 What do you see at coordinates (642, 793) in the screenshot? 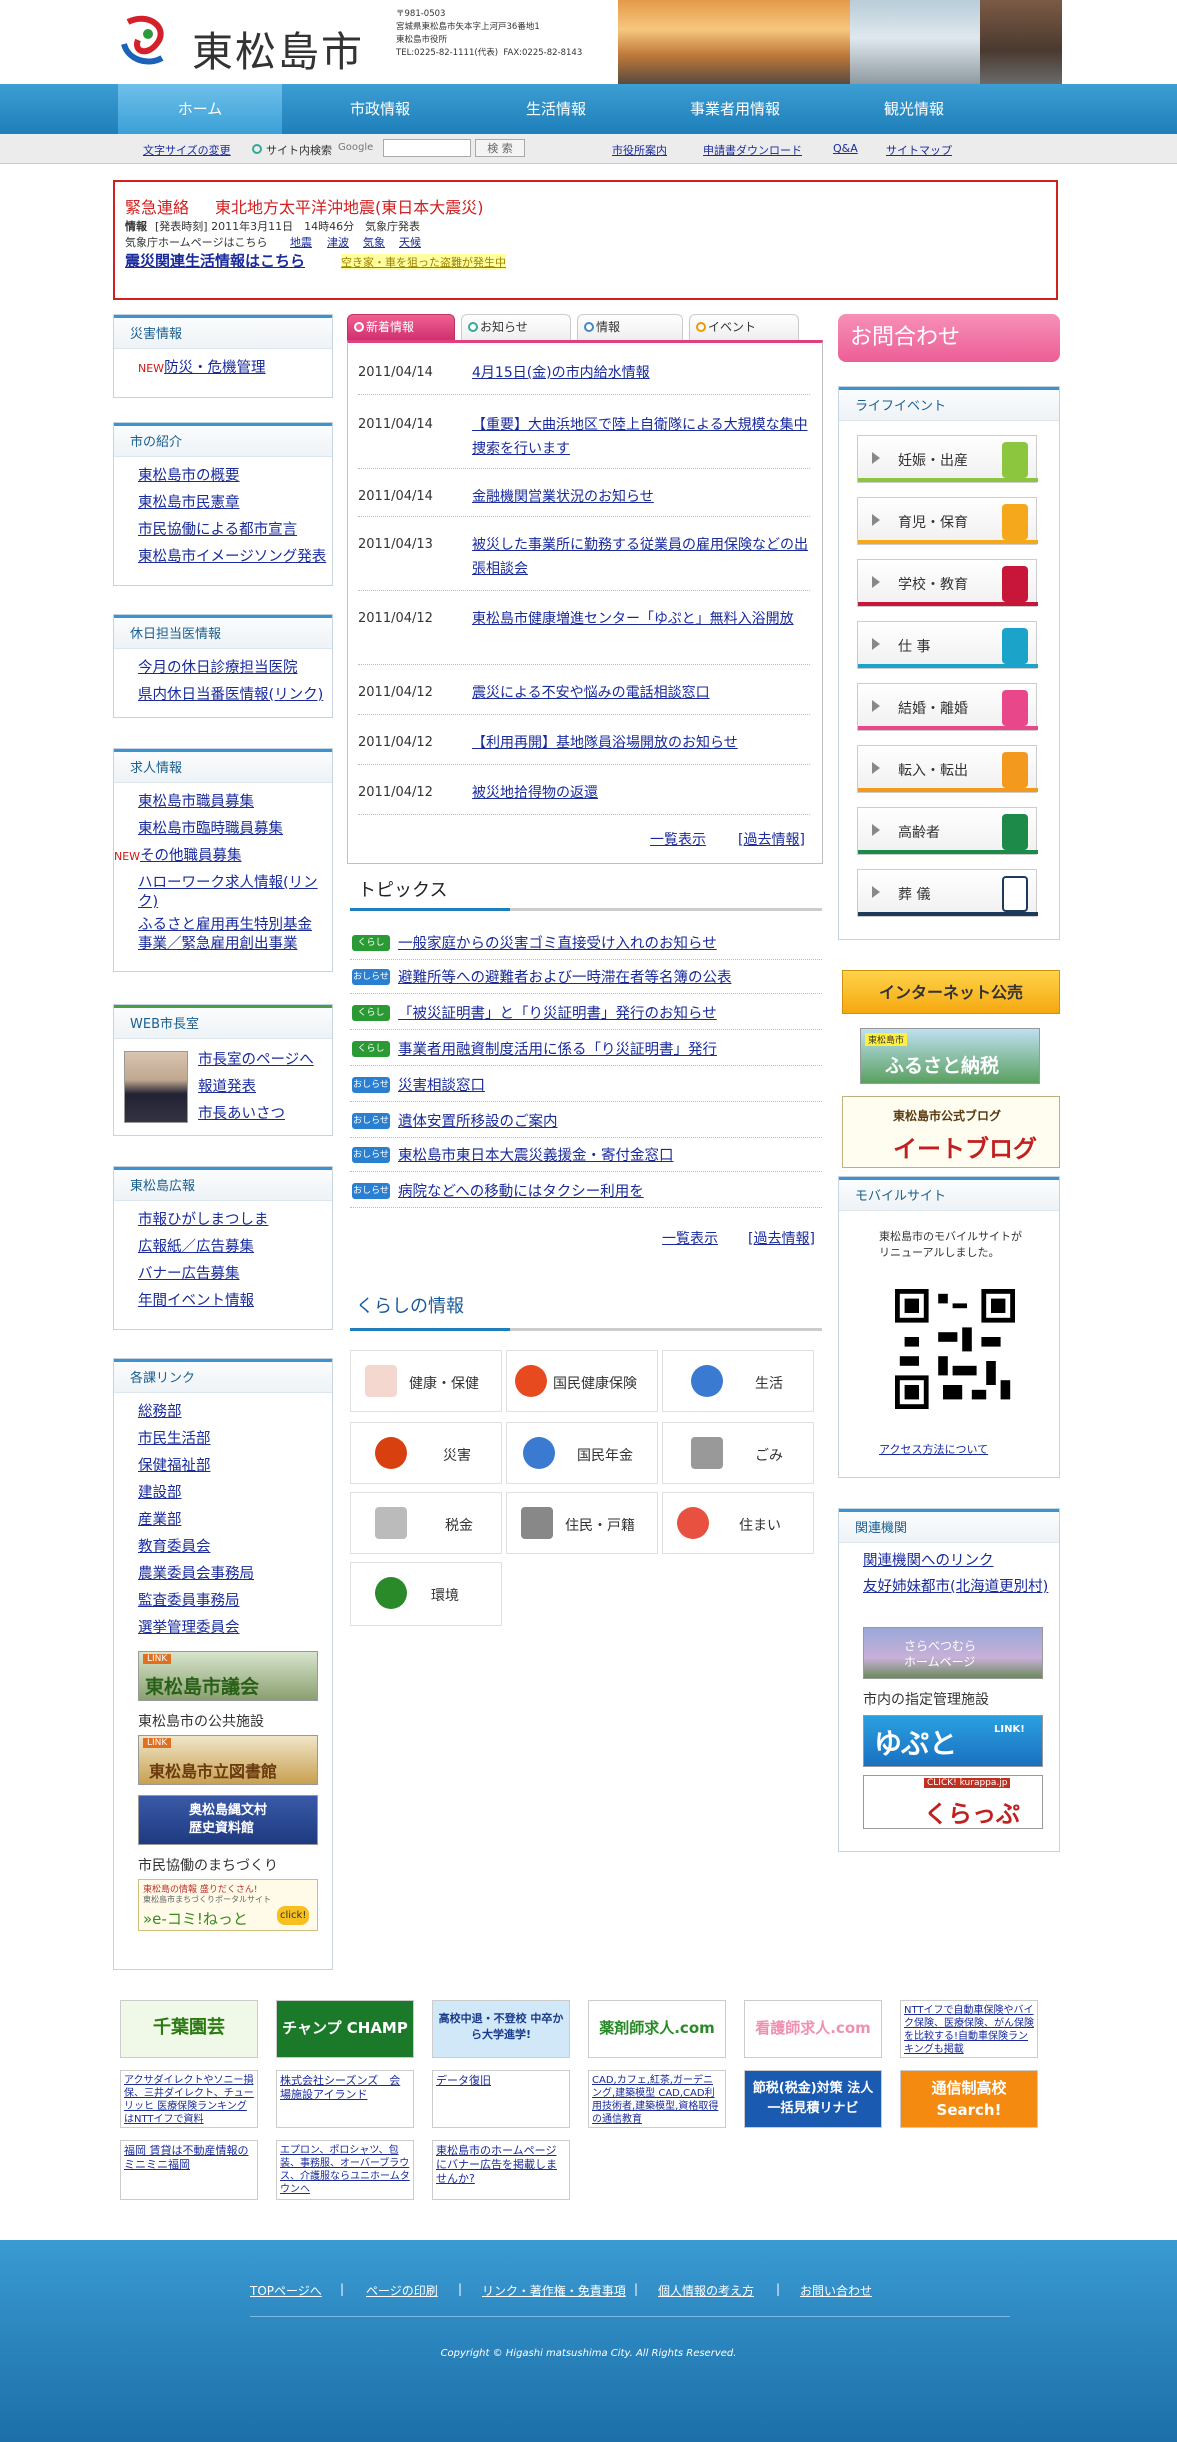
I see `news-title: 被災地拾得物の返還` at bounding box center [642, 793].